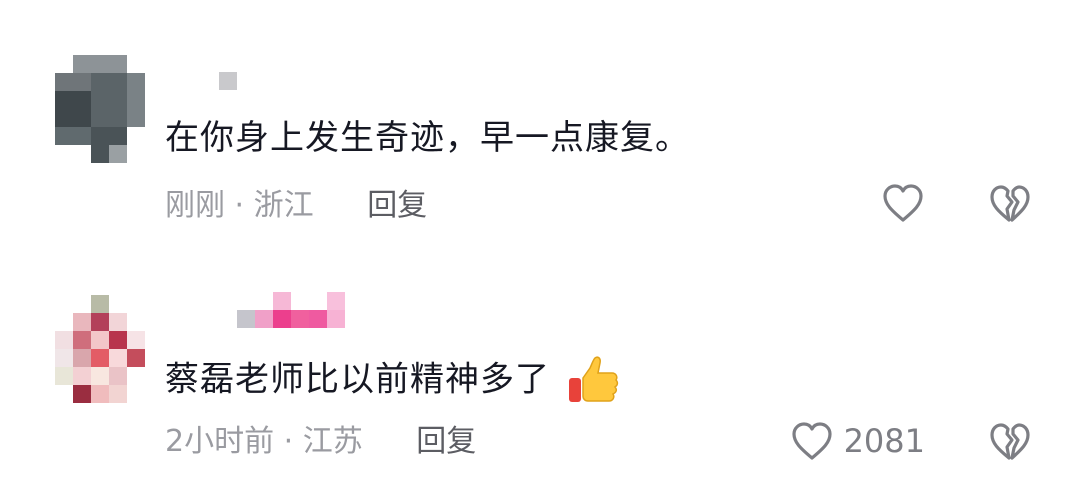 Image resolution: width=1080 pixels, height=493 pixels. Describe the element at coordinates (195, 205) in the screenshot. I see `comment-time: 刚刚` at that location.